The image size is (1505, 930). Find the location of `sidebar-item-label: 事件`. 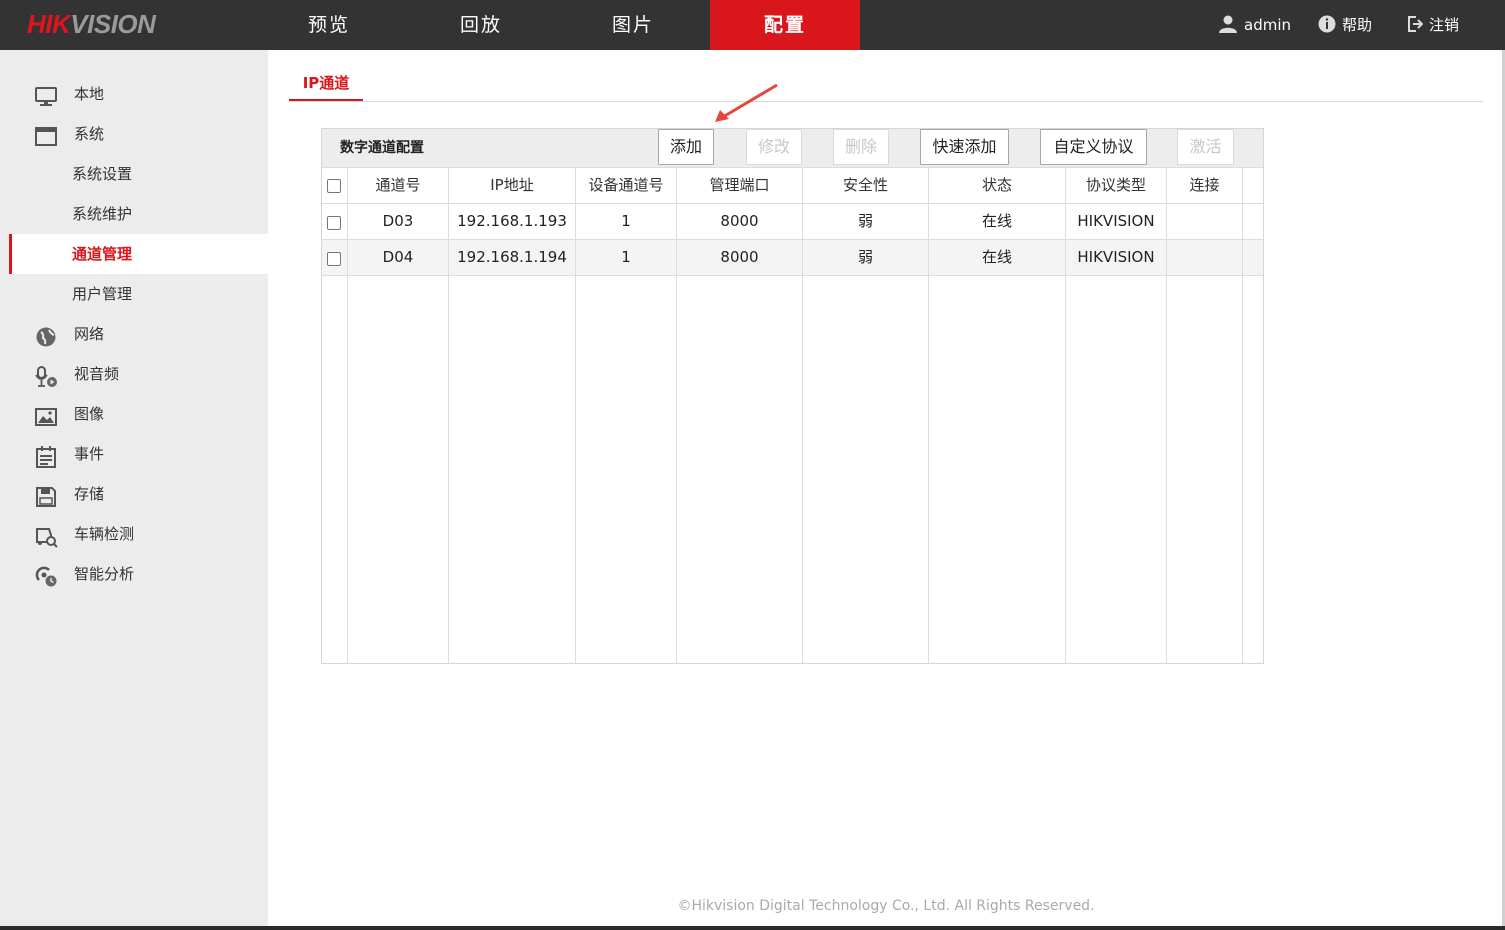

sidebar-item-label: 事件 is located at coordinates (89, 454).